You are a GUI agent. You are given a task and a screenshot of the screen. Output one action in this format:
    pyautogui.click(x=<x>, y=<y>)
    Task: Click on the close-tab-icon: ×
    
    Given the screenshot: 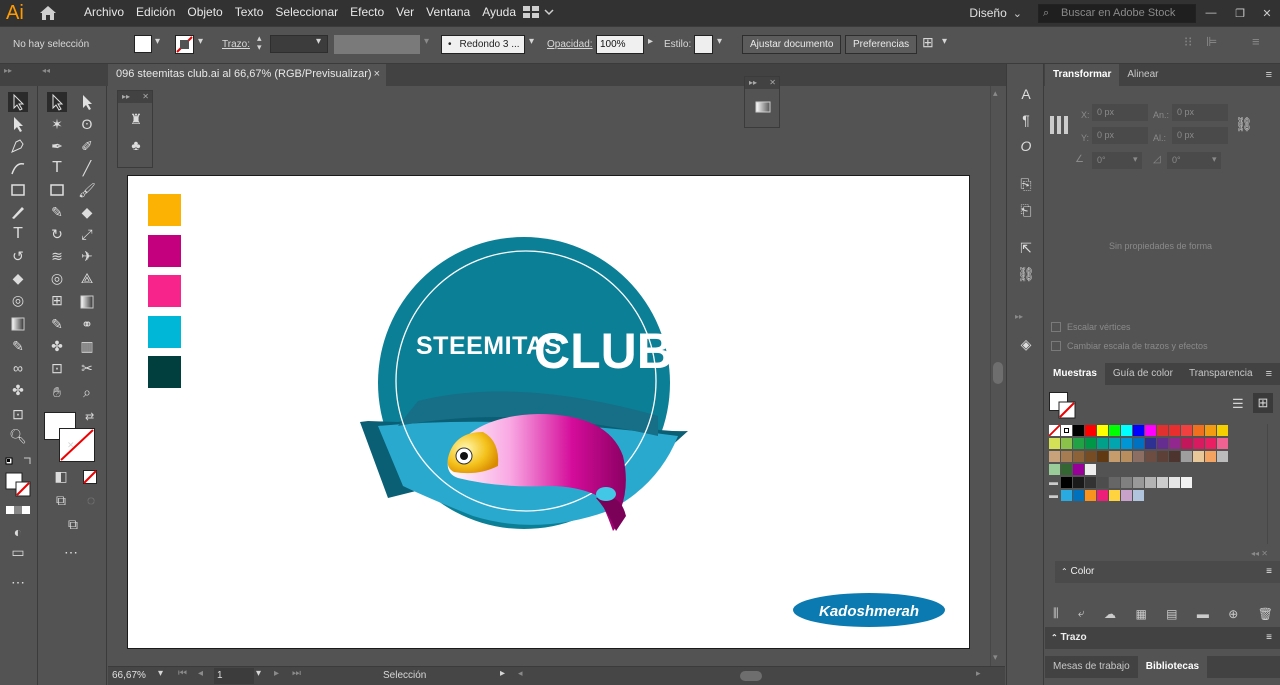 What is the action you would take?
    pyautogui.click(x=377, y=74)
    